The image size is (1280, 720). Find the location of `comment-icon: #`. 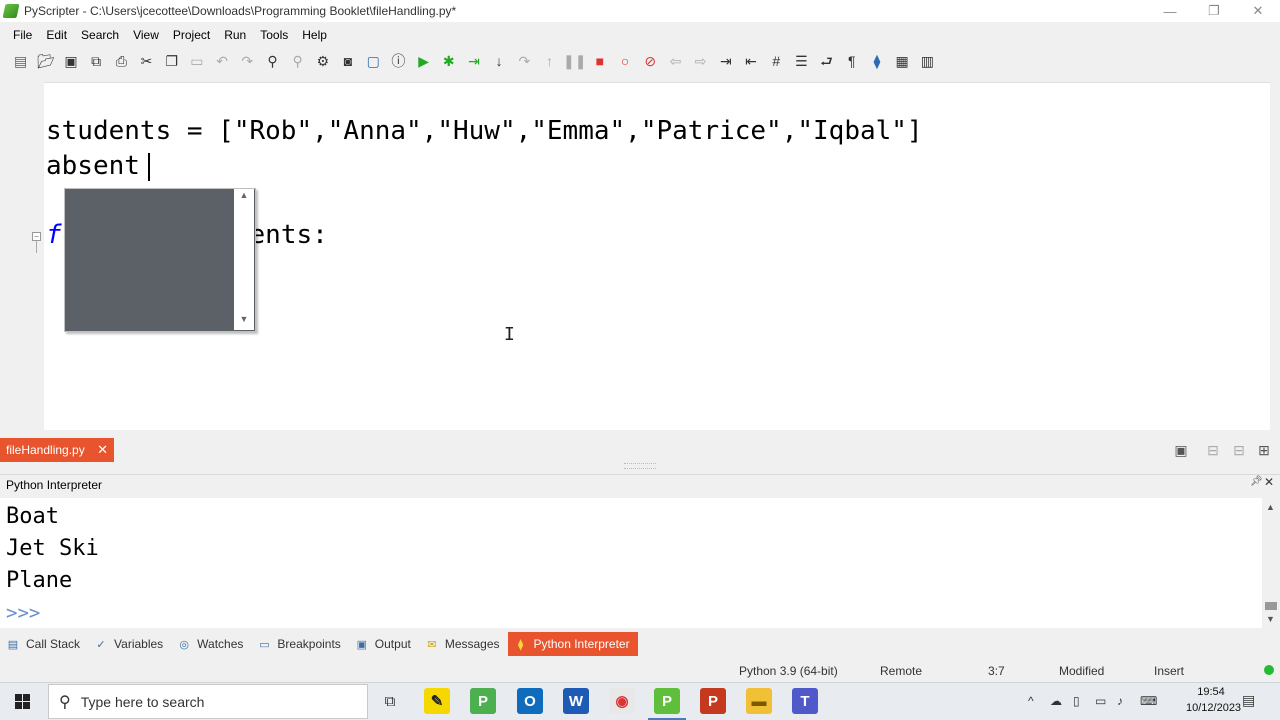

comment-icon: # is located at coordinates (776, 61).